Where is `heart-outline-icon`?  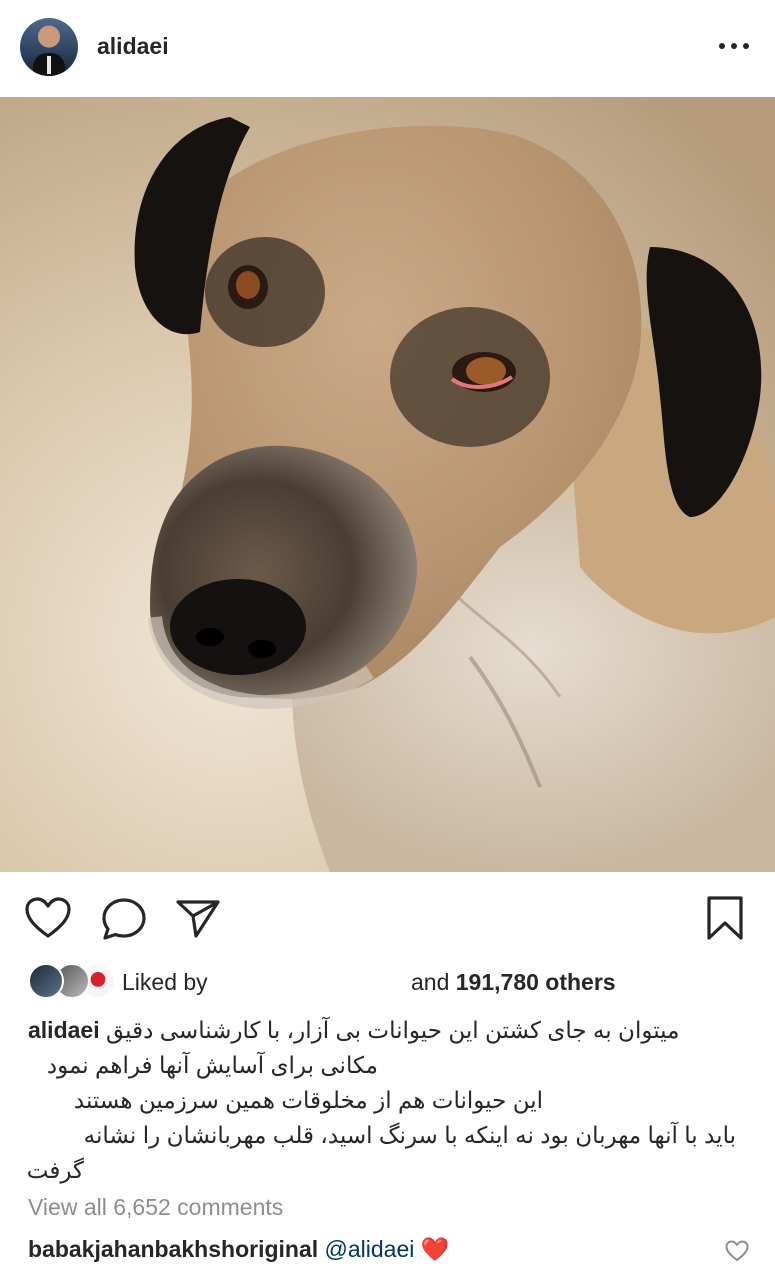
heart-outline-icon is located at coordinates (48, 918).